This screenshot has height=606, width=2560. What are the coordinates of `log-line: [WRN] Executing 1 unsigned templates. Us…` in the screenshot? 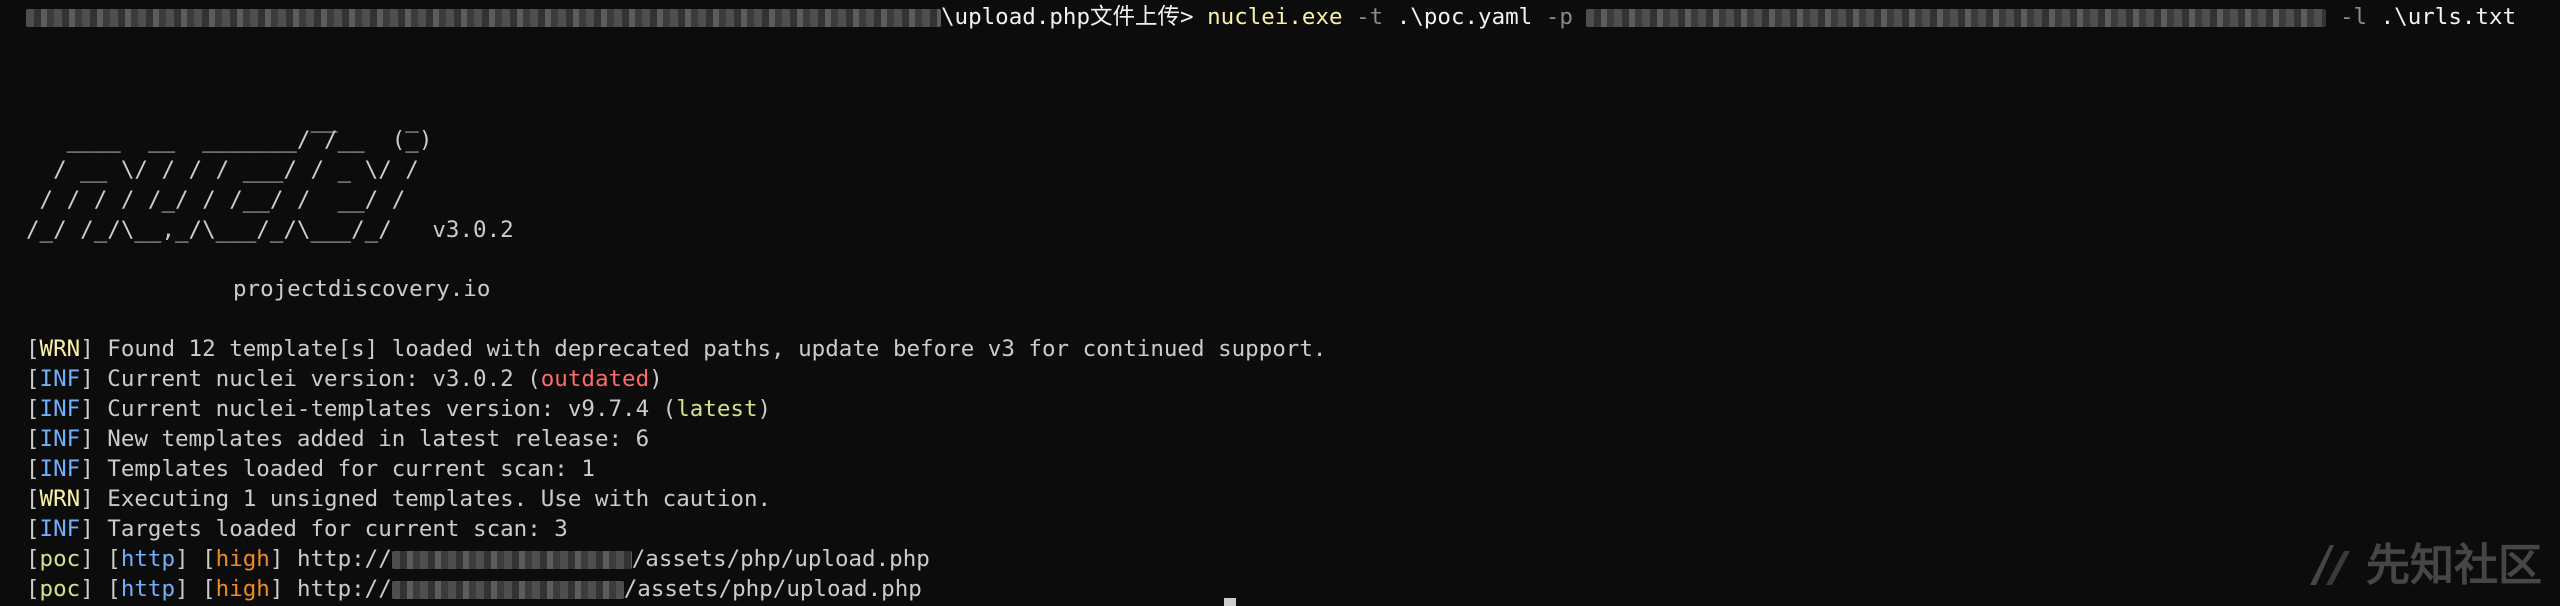 It's located at (399, 499).